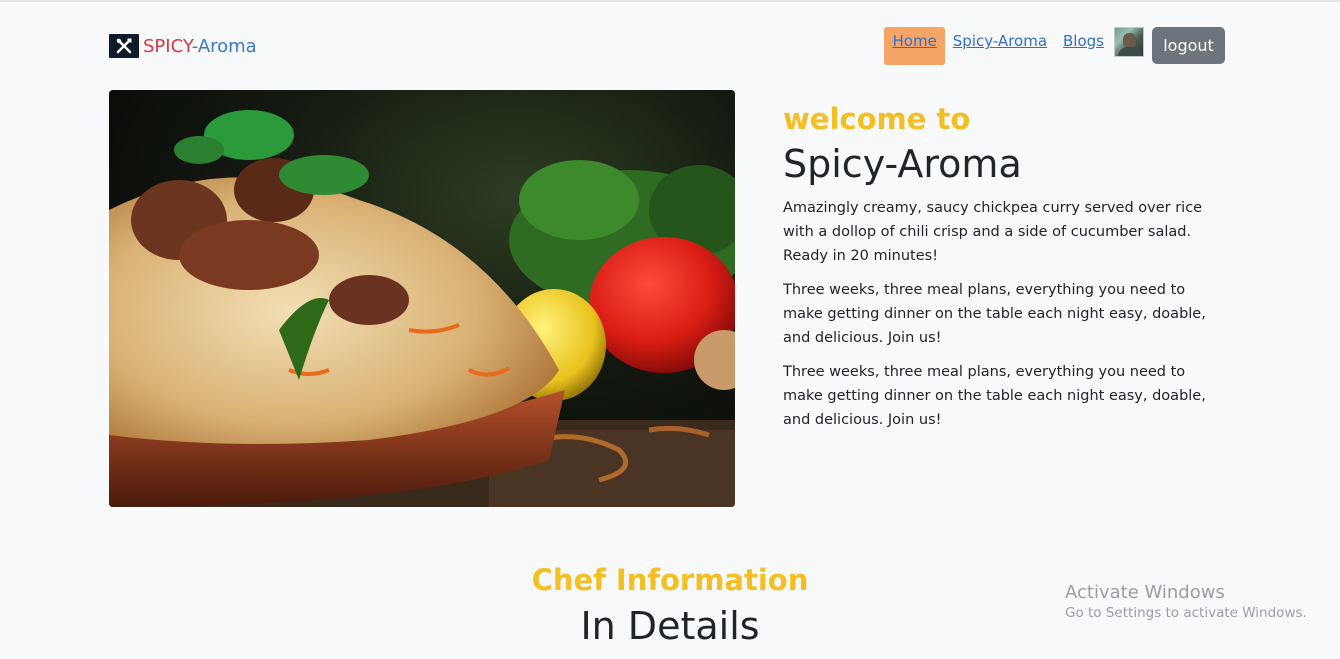  Describe the element at coordinates (670, 1) in the screenshot. I see `top-border` at that location.